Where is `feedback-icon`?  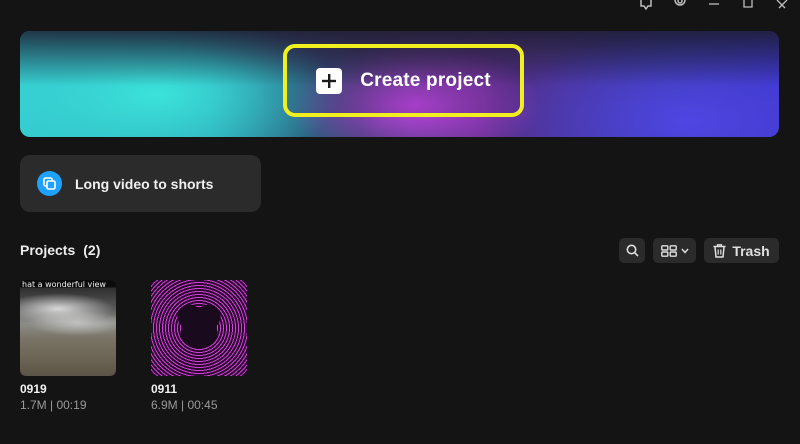
feedback-icon is located at coordinates (646, 5).